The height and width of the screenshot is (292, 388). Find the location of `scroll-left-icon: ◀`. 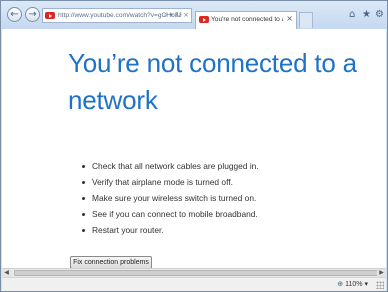

scroll-left-icon: ◀ is located at coordinates (6, 273).